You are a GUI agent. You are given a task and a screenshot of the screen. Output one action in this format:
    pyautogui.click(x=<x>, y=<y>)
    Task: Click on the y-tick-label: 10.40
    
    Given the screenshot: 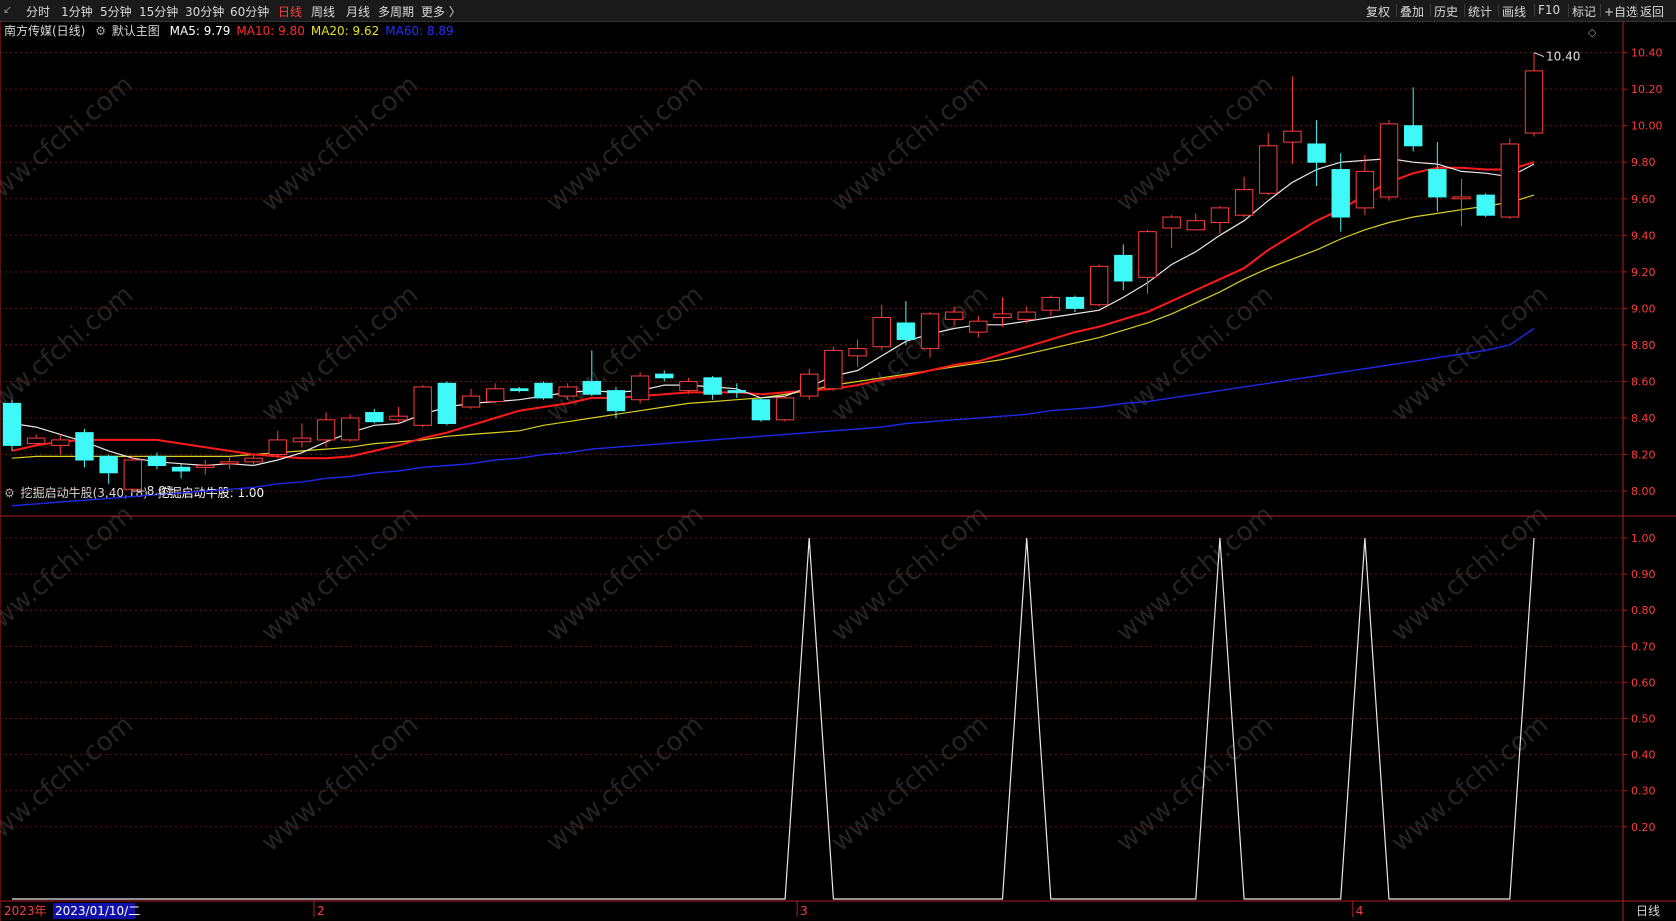 What is the action you would take?
    pyautogui.click(x=1647, y=53)
    